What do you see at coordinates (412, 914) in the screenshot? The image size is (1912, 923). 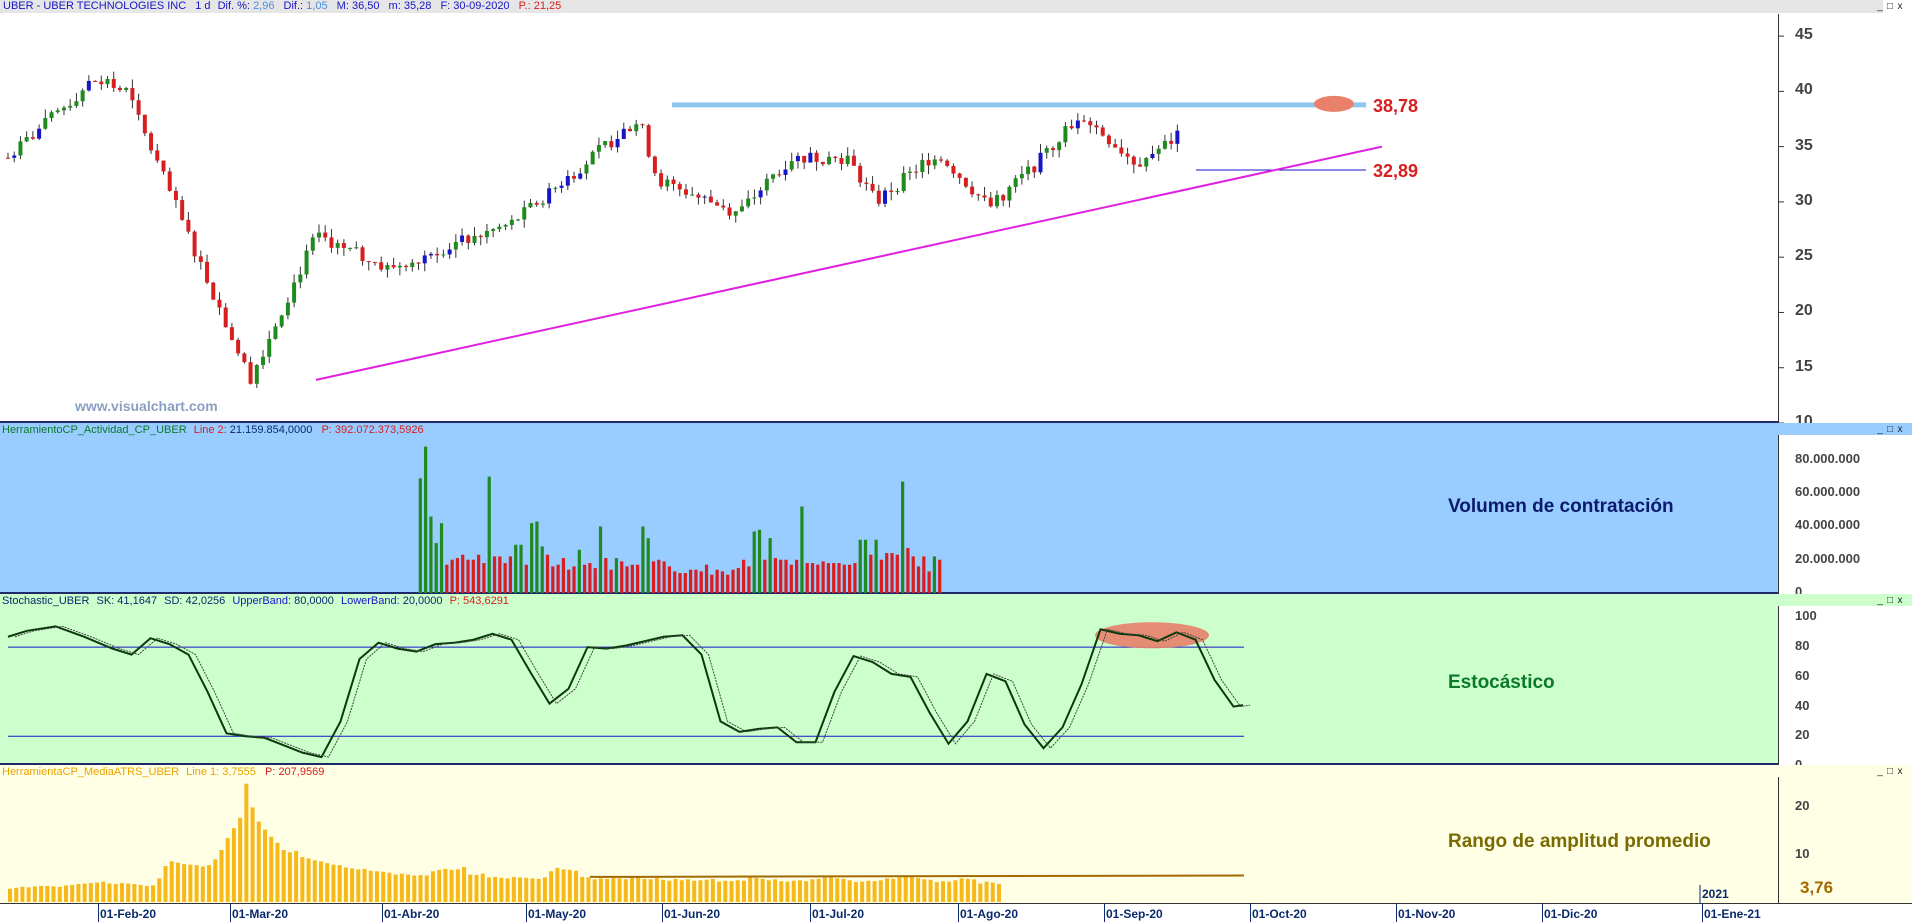 I see `x-tick-label: 01-Abr-20` at bounding box center [412, 914].